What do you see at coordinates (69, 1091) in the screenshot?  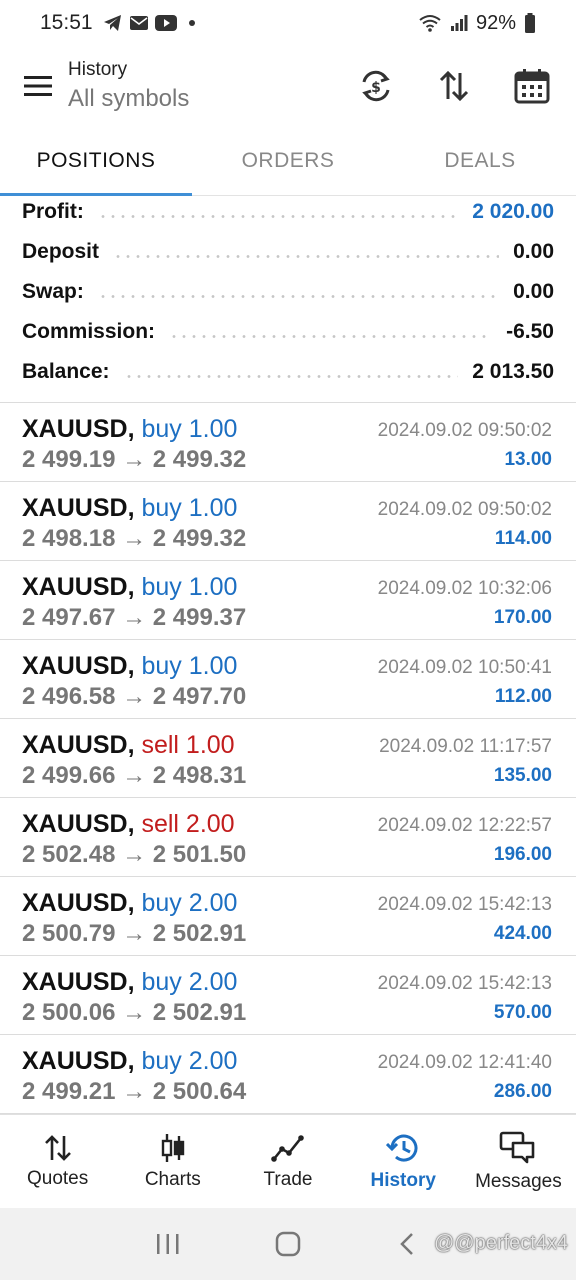 I see `open-price: 2 499.21` at bounding box center [69, 1091].